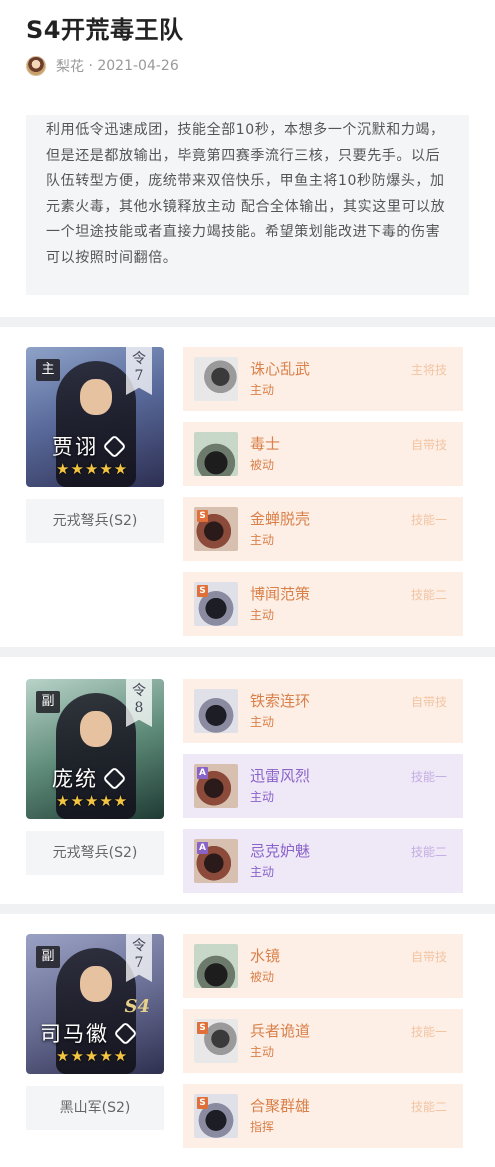 Image resolution: width=495 pixels, height=1167 pixels. I want to click on gather-heroes-icon: S, so click(216, 1116).